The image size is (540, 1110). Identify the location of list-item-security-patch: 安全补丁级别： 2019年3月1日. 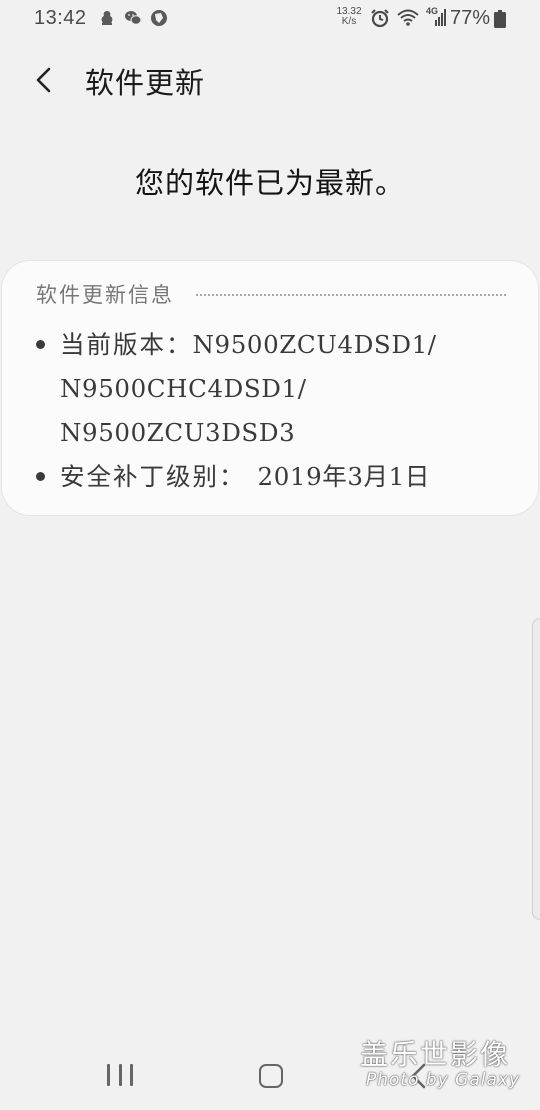
(272, 477).